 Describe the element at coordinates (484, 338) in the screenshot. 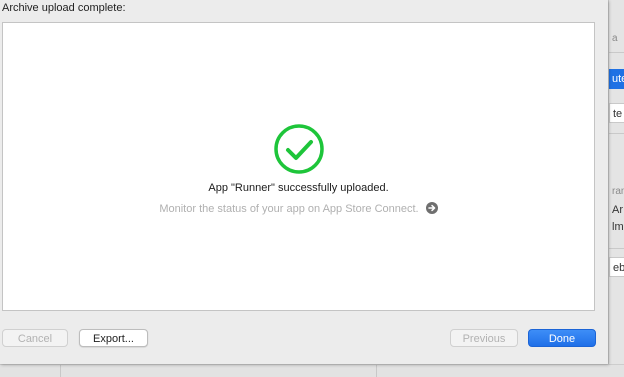

I see `previous-button: Previous` at that location.